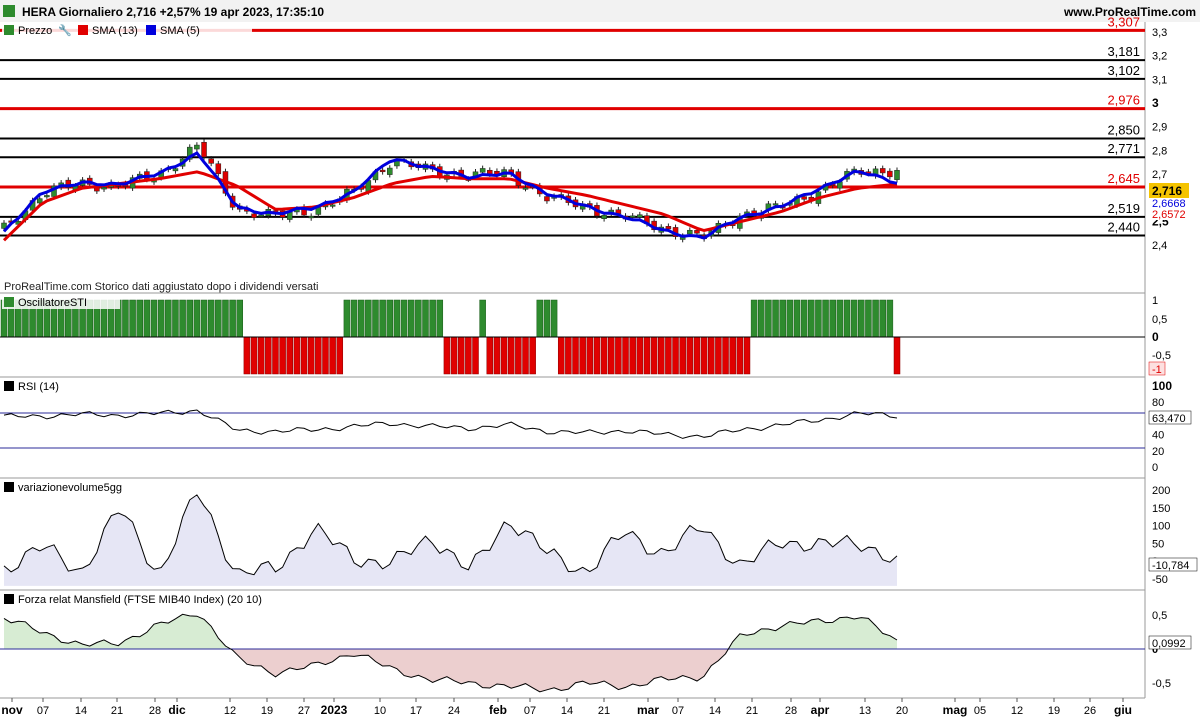 Image resolution: width=1200 pixels, height=720 pixels. I want to click on mans-badge: 0,0992, so click(1169, 644).